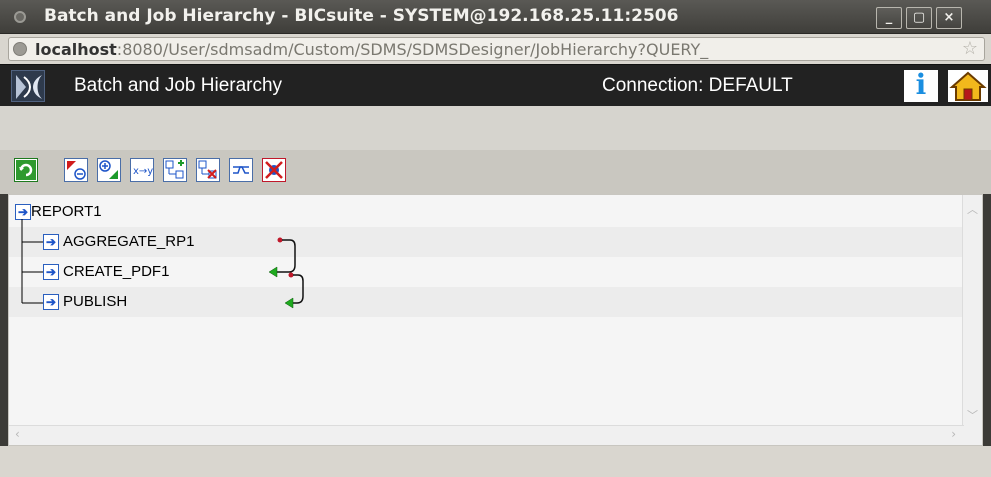 The height and width of the screenshot is (477, 991). I want to click on collapse-icon, so click(76, 170).